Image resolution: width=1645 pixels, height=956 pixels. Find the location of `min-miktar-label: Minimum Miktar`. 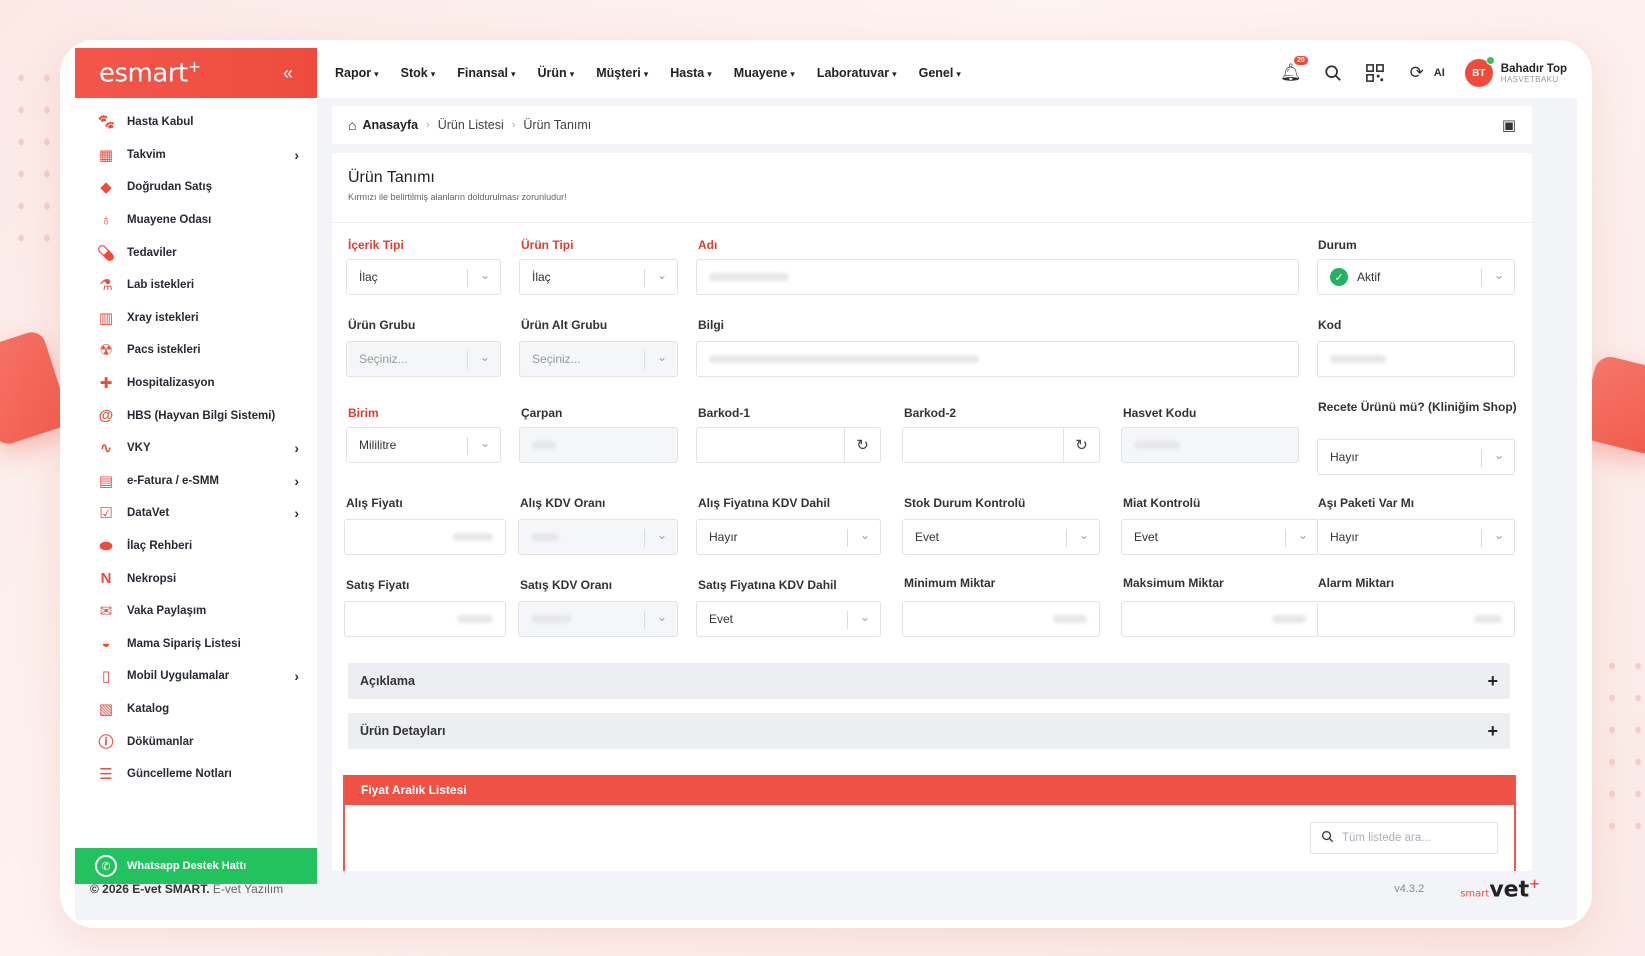

min-miktar-label: Minimum Miktar is located at coordinates (950, 583).